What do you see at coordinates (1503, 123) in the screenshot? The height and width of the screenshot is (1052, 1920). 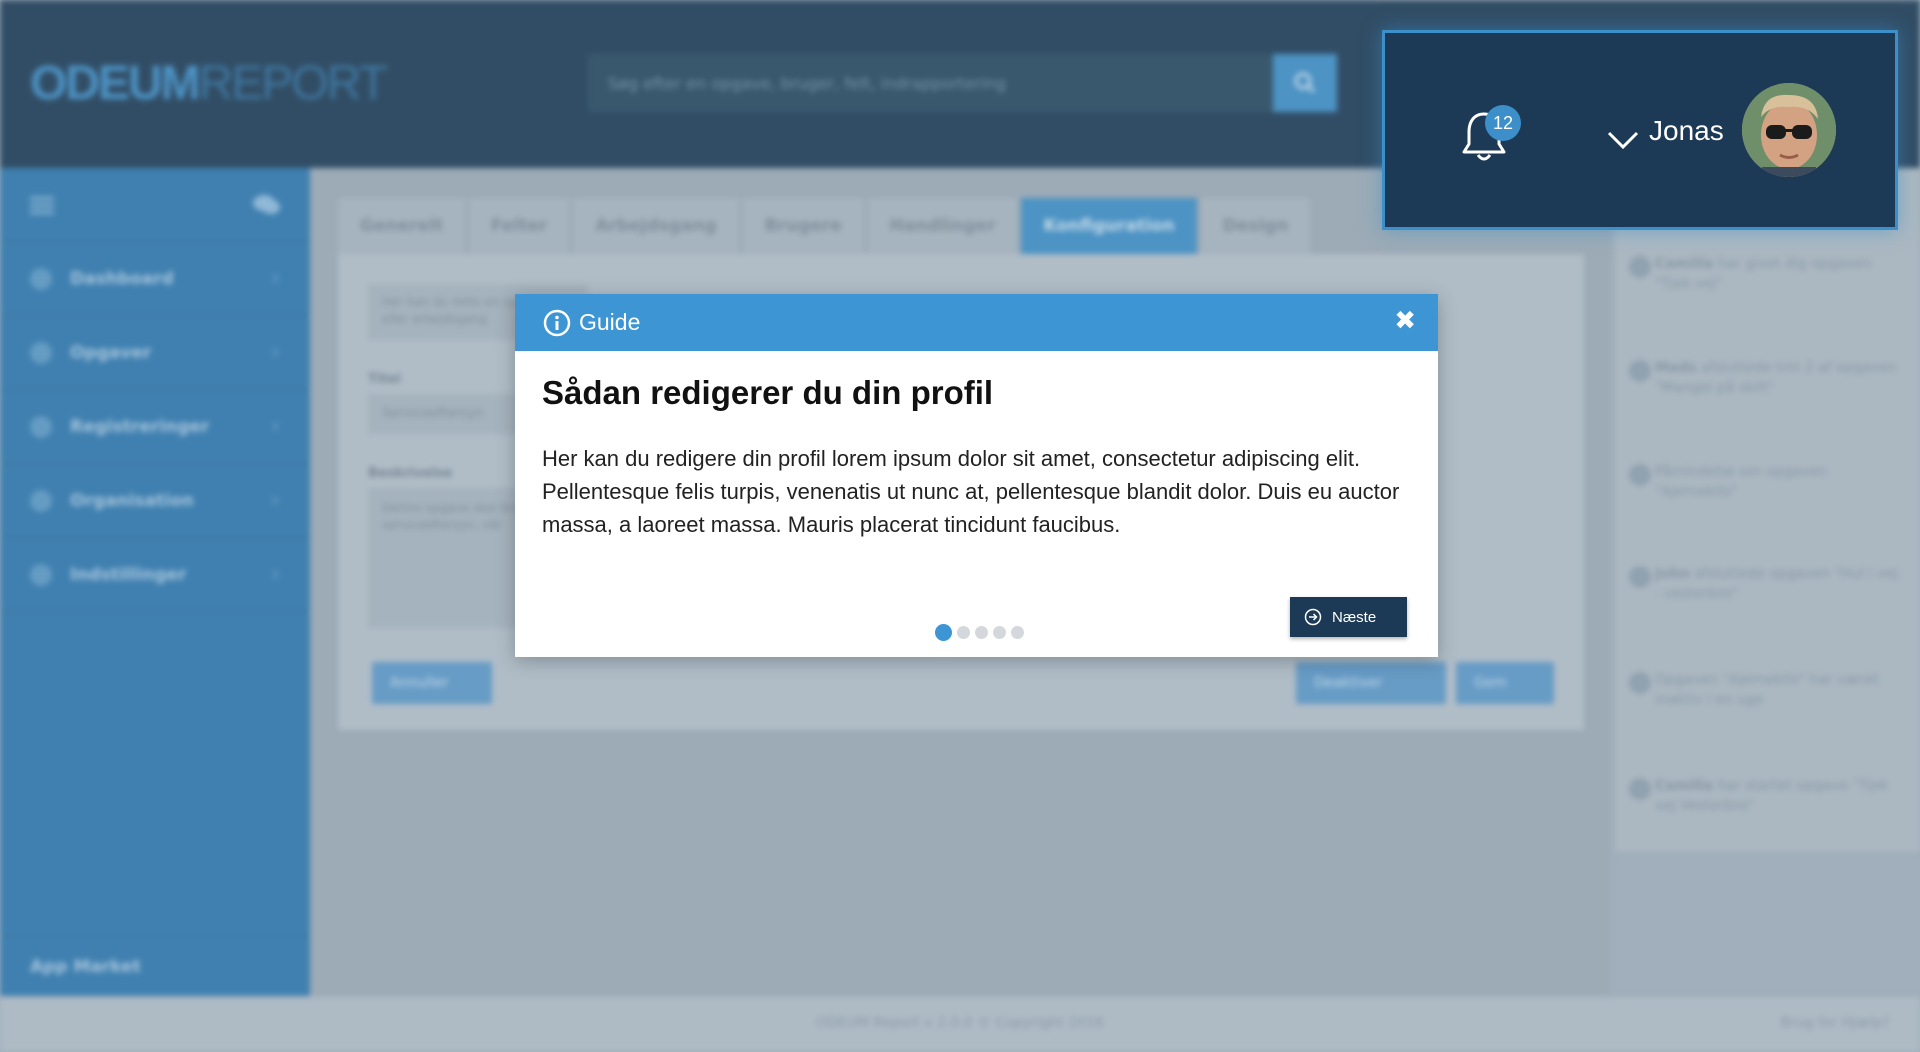 I see `notification-badge: 12` at bounding box center [1503, 123].